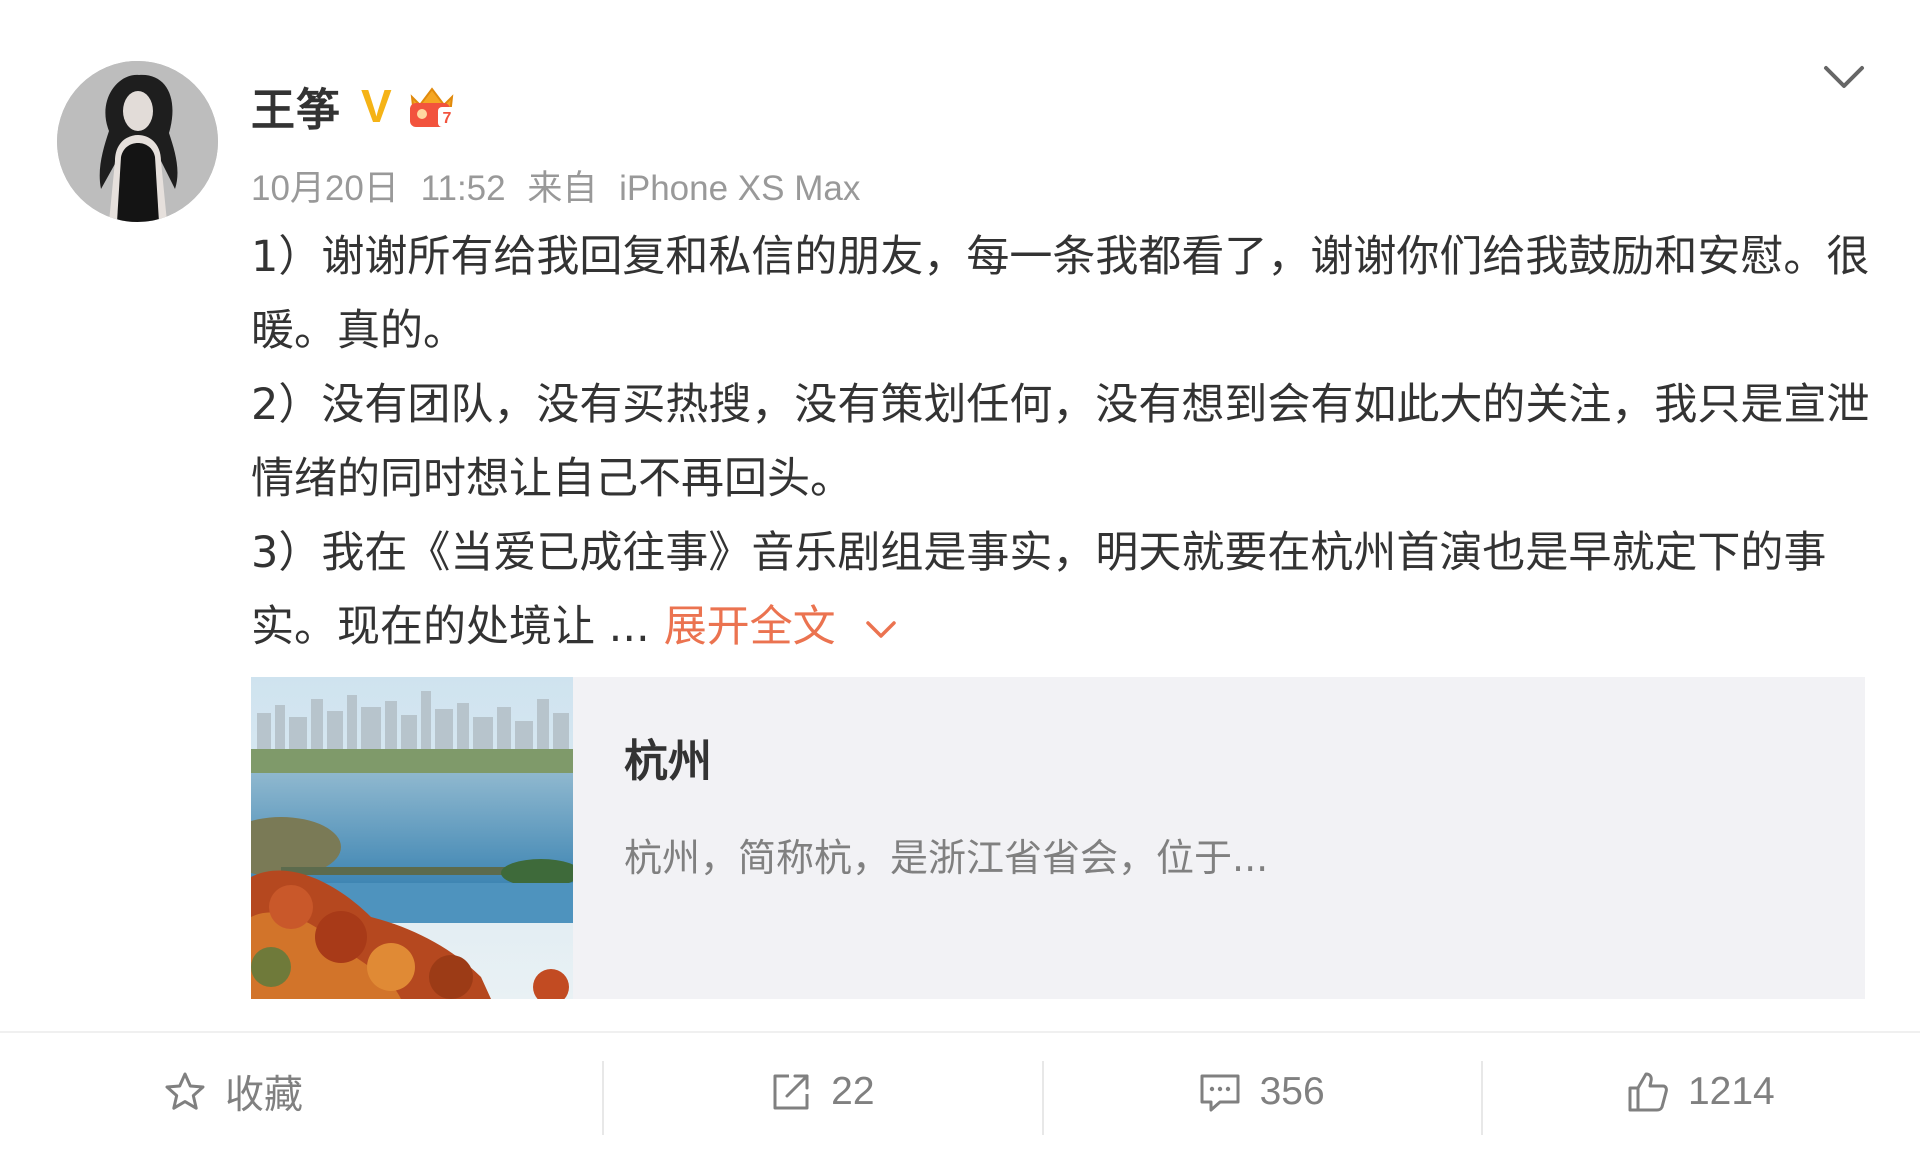 The image size is (1920, 1151). I want to click on source-device: iPhone XS Max, so click(740, 188).